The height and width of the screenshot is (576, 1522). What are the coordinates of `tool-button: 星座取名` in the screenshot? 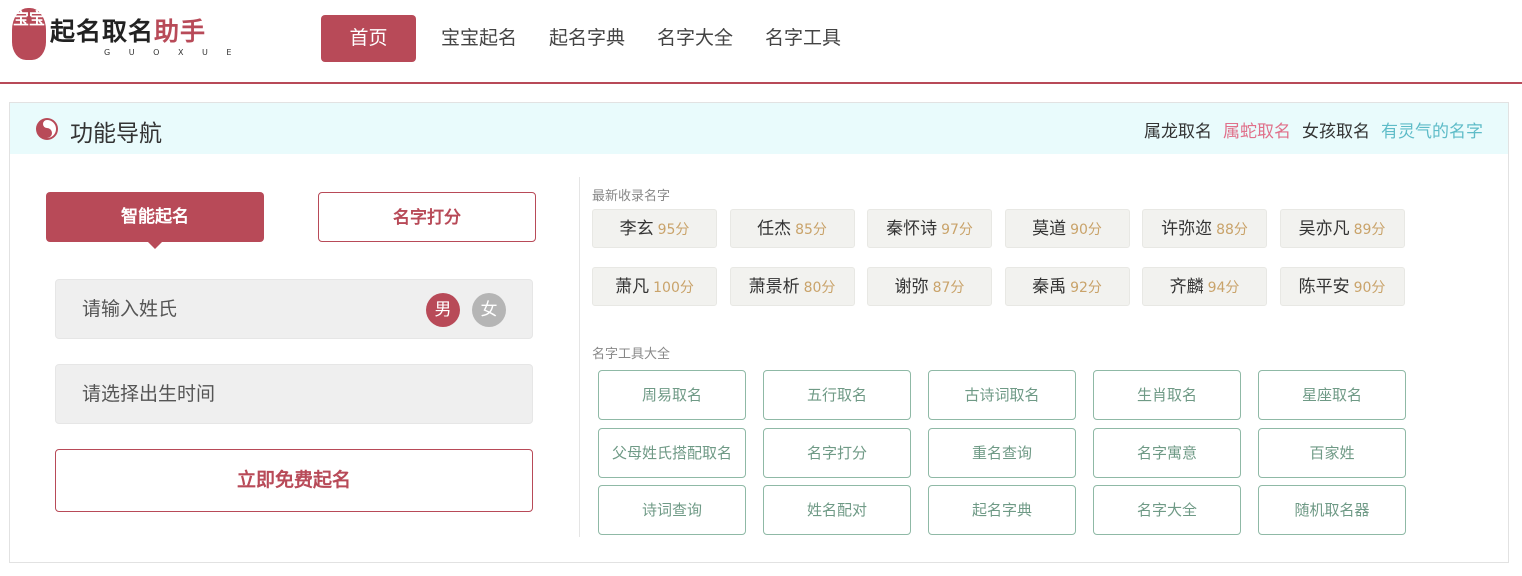 It's located at (1332, 395).